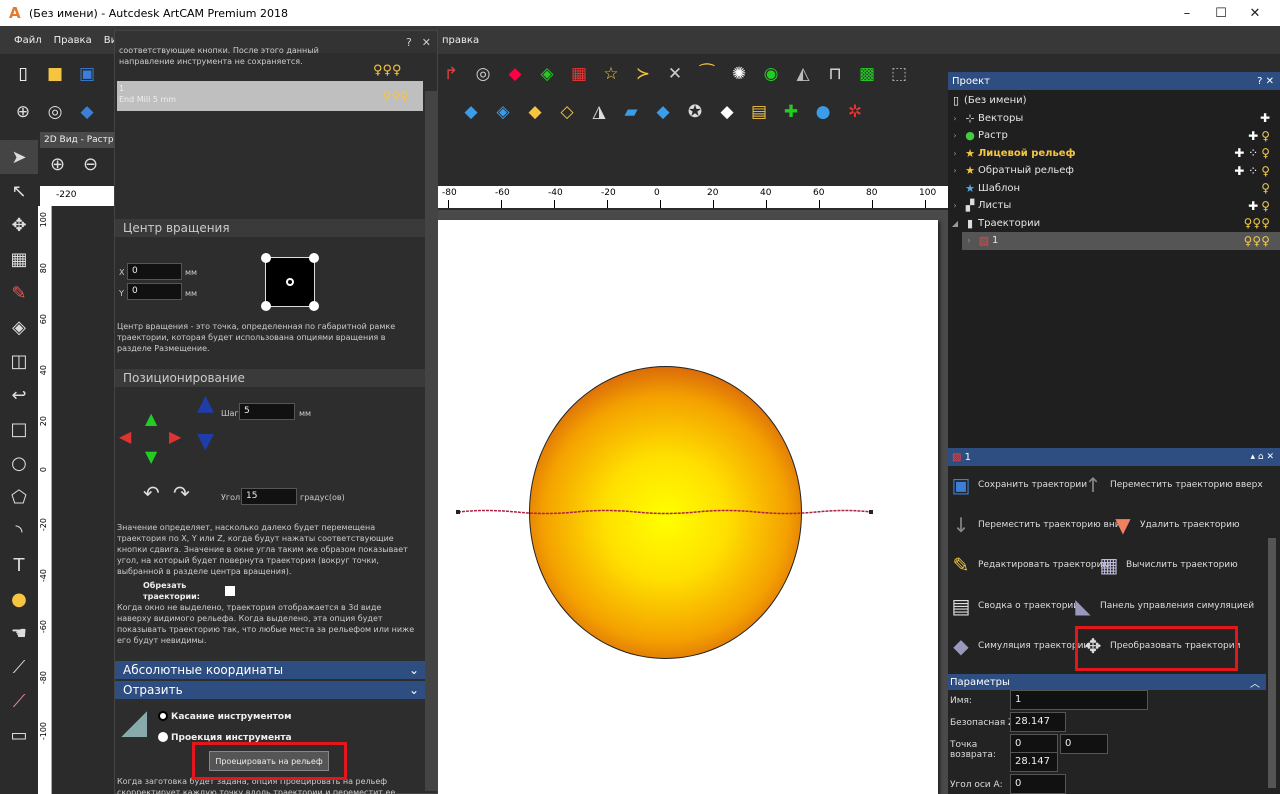 The width and height of the screenshot is (1280, 794). What do you see at coordinates (270, 670) in the screenshot?
I see `abs-coords-header: Абсолютные координаты ⌄` at bounding box center [270, 670].